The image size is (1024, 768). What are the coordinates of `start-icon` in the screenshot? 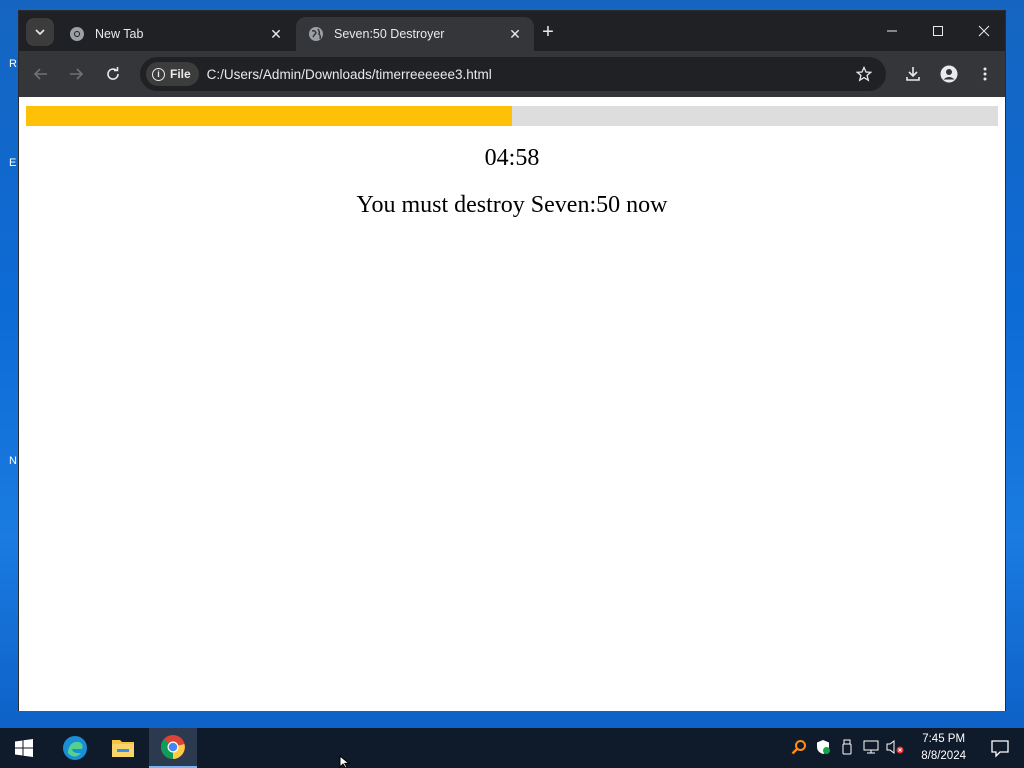 It's located at (24, 748).